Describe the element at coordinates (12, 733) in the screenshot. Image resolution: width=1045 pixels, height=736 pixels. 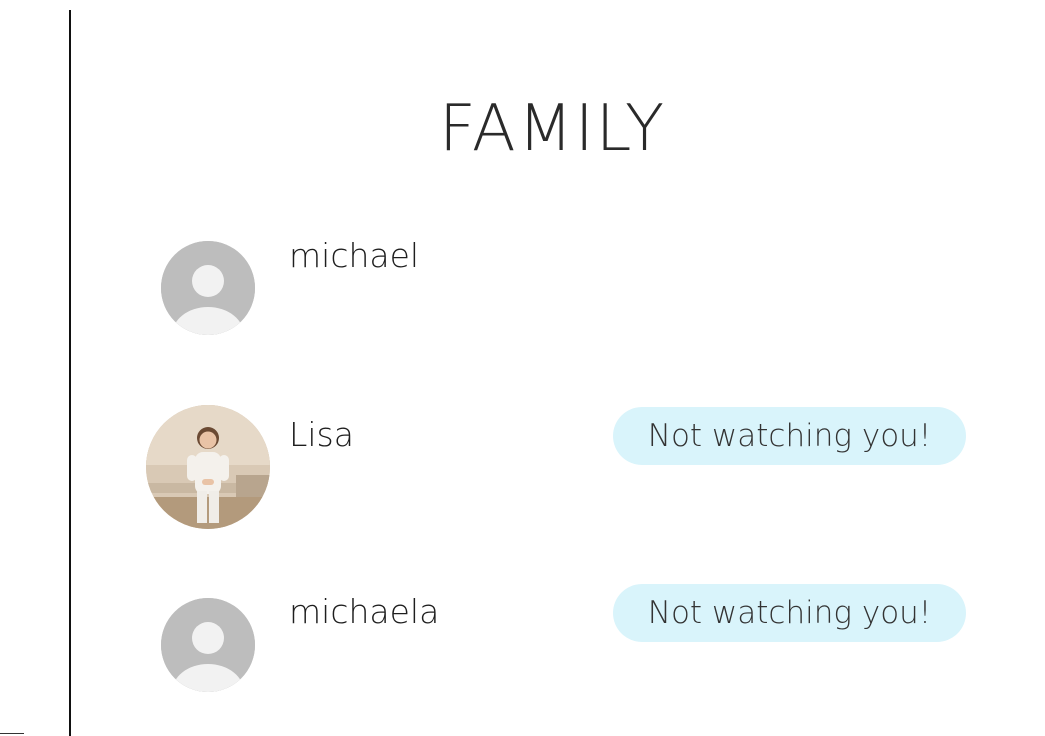
I see `corner-divider` at that location.